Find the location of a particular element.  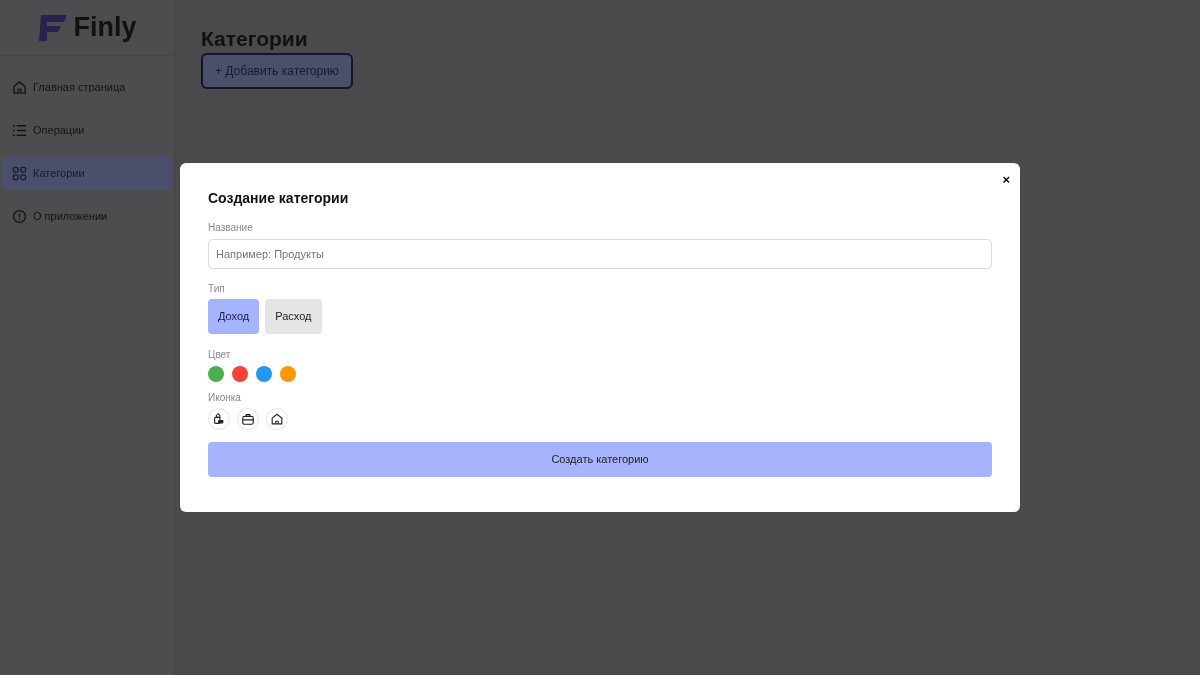

type-option-button: Доход is located at coordinates (234, 316).